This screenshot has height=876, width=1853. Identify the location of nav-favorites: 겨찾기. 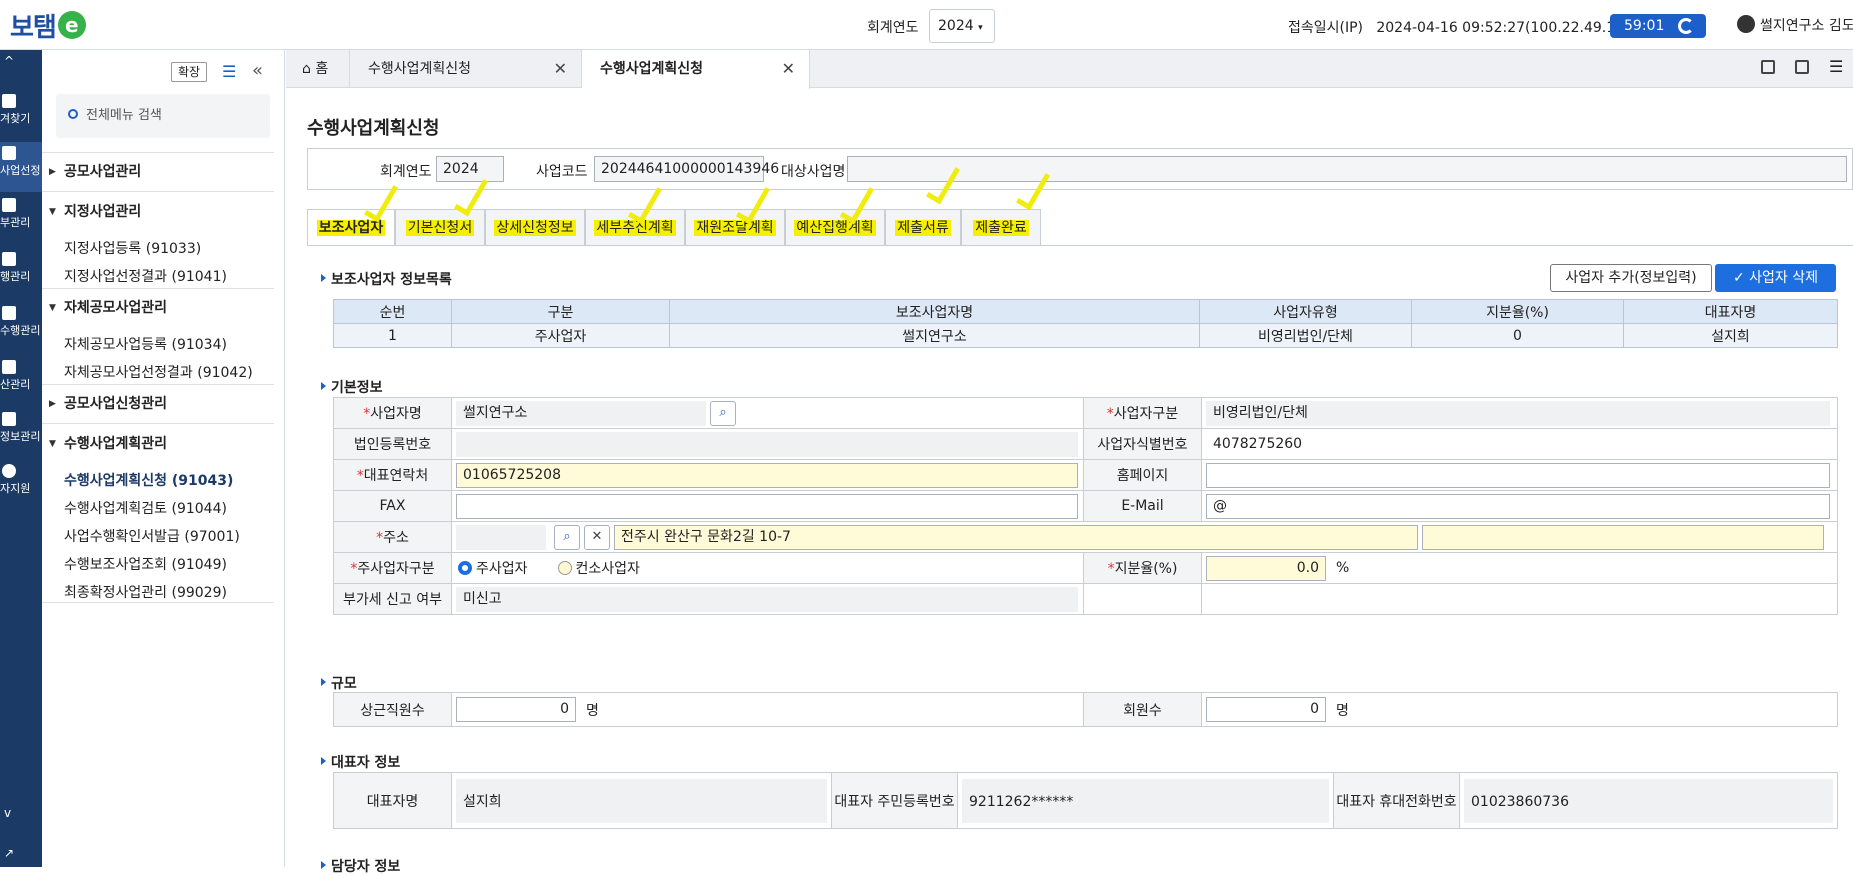
(21, 114).